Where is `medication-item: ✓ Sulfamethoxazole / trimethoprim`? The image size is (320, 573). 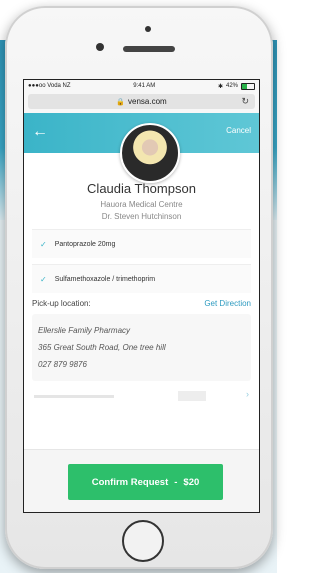
medication-item: ✓ Sulfamethoxazole / trimethoprim is located at coordinates (141, 278).